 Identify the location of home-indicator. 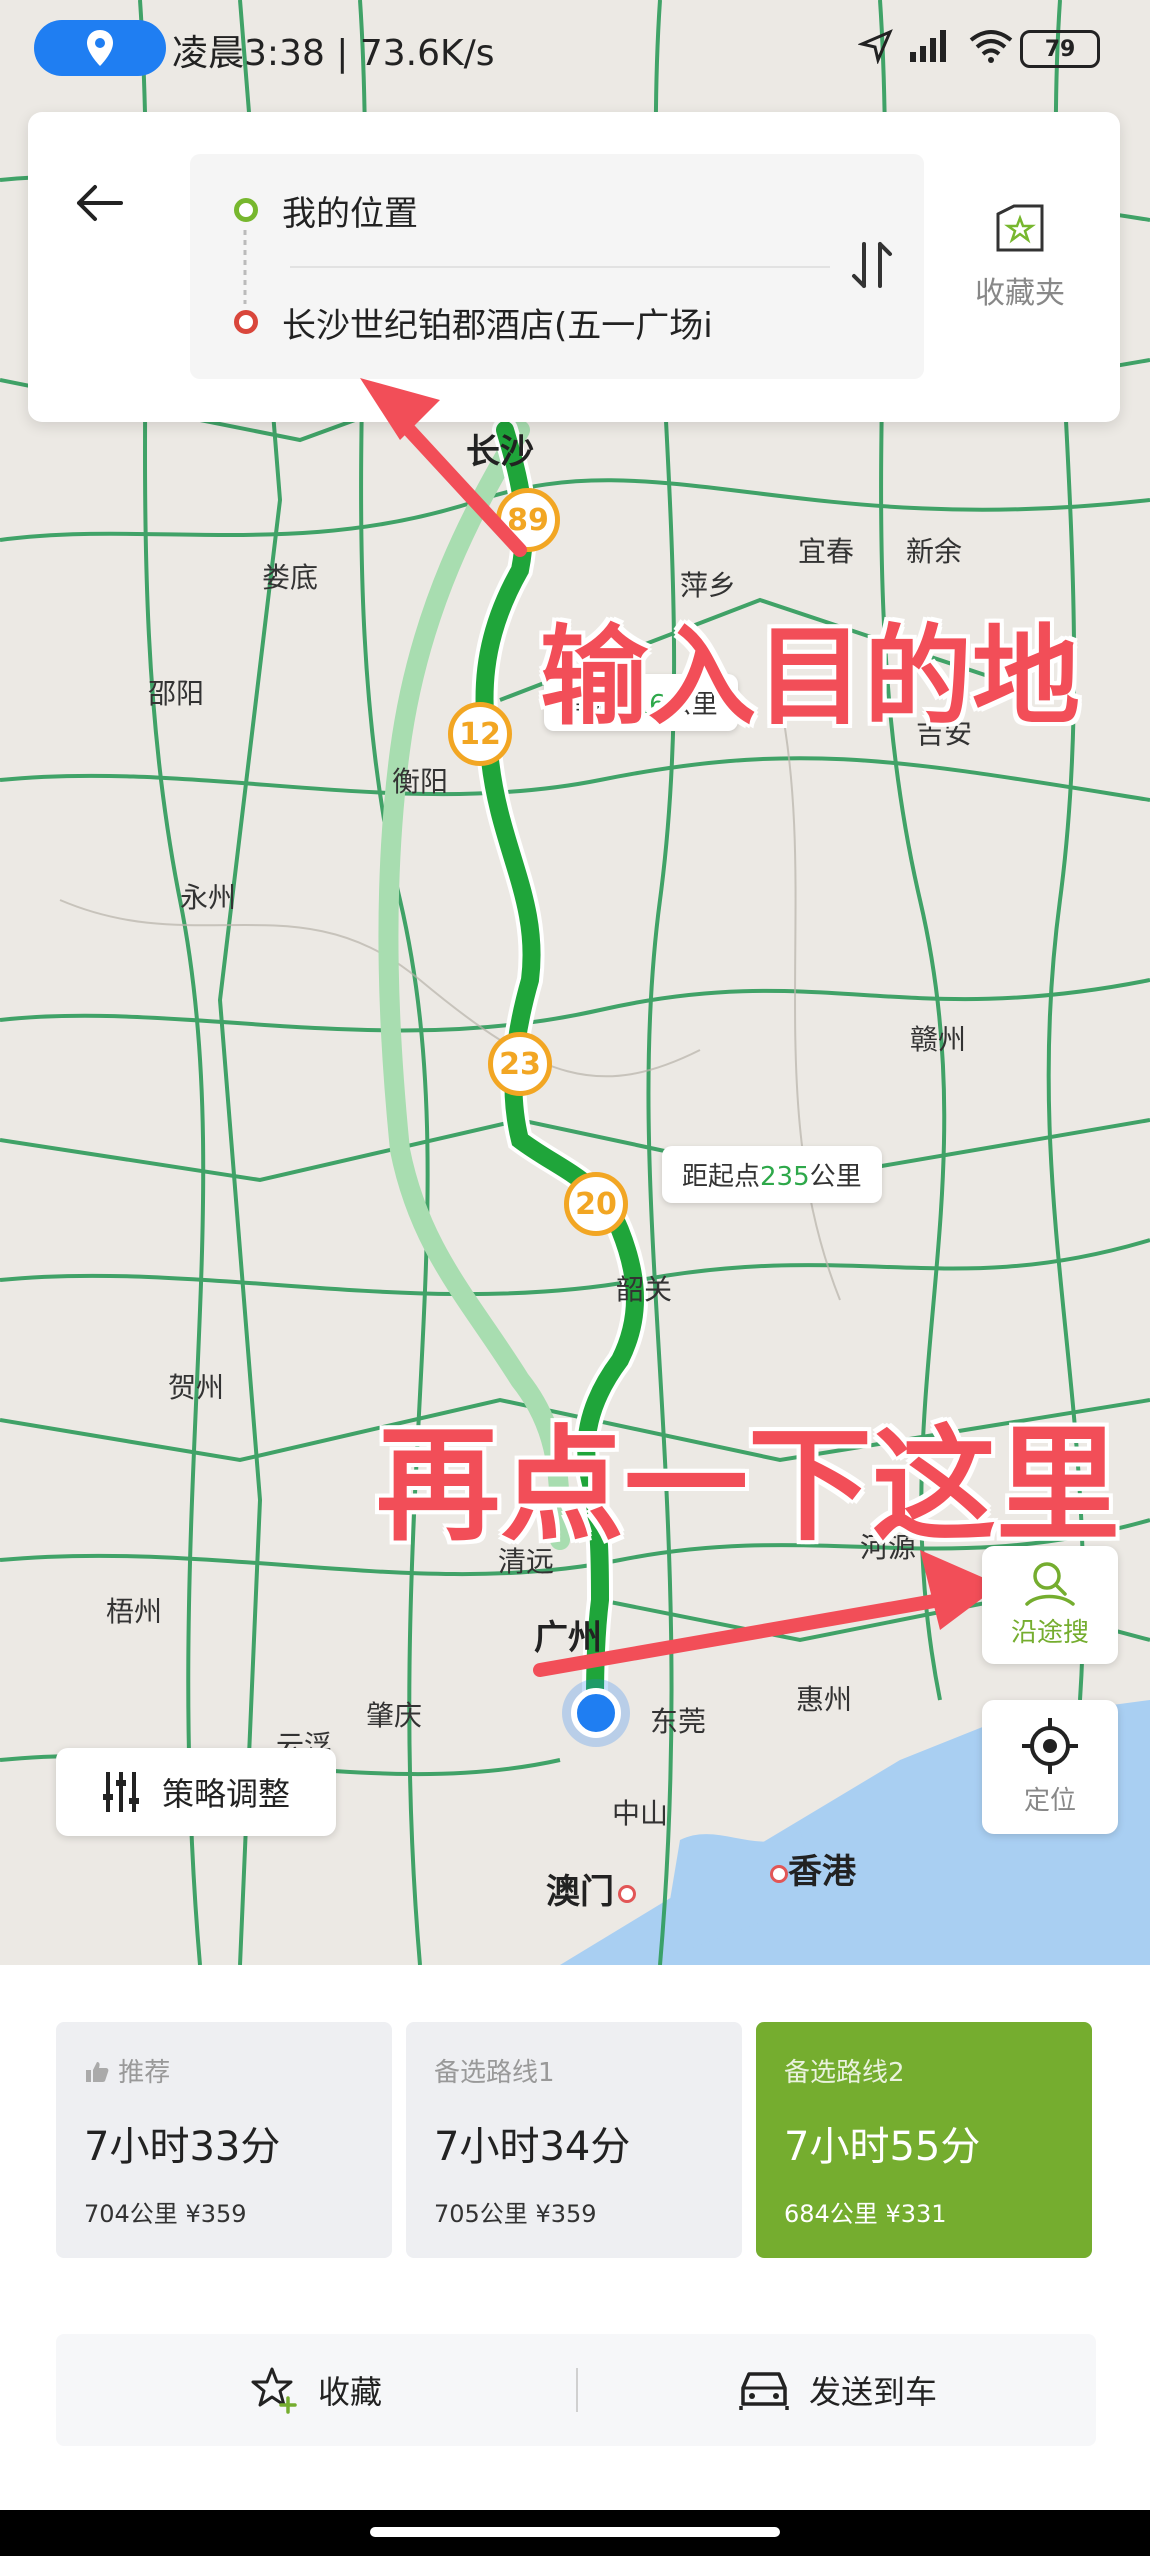
(575, 2532).